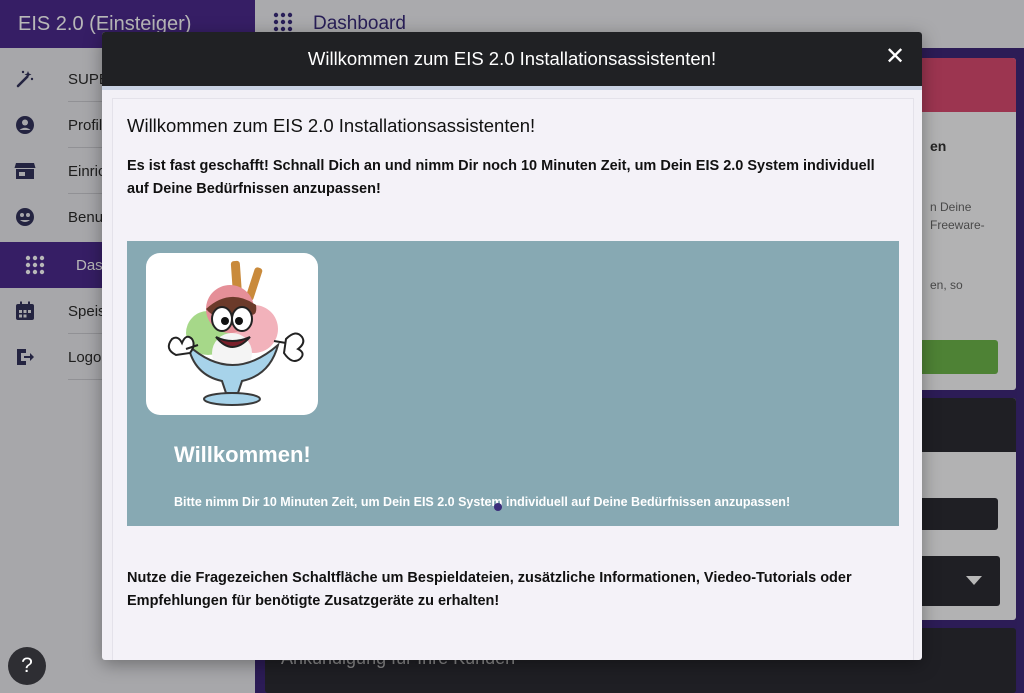 Image resolution: width=1024 pixels, height=693 pixels. What do you see at coordinates (27, 666) in the screenshot?
I see `help-button: ?` at bounding box center [27, 666].